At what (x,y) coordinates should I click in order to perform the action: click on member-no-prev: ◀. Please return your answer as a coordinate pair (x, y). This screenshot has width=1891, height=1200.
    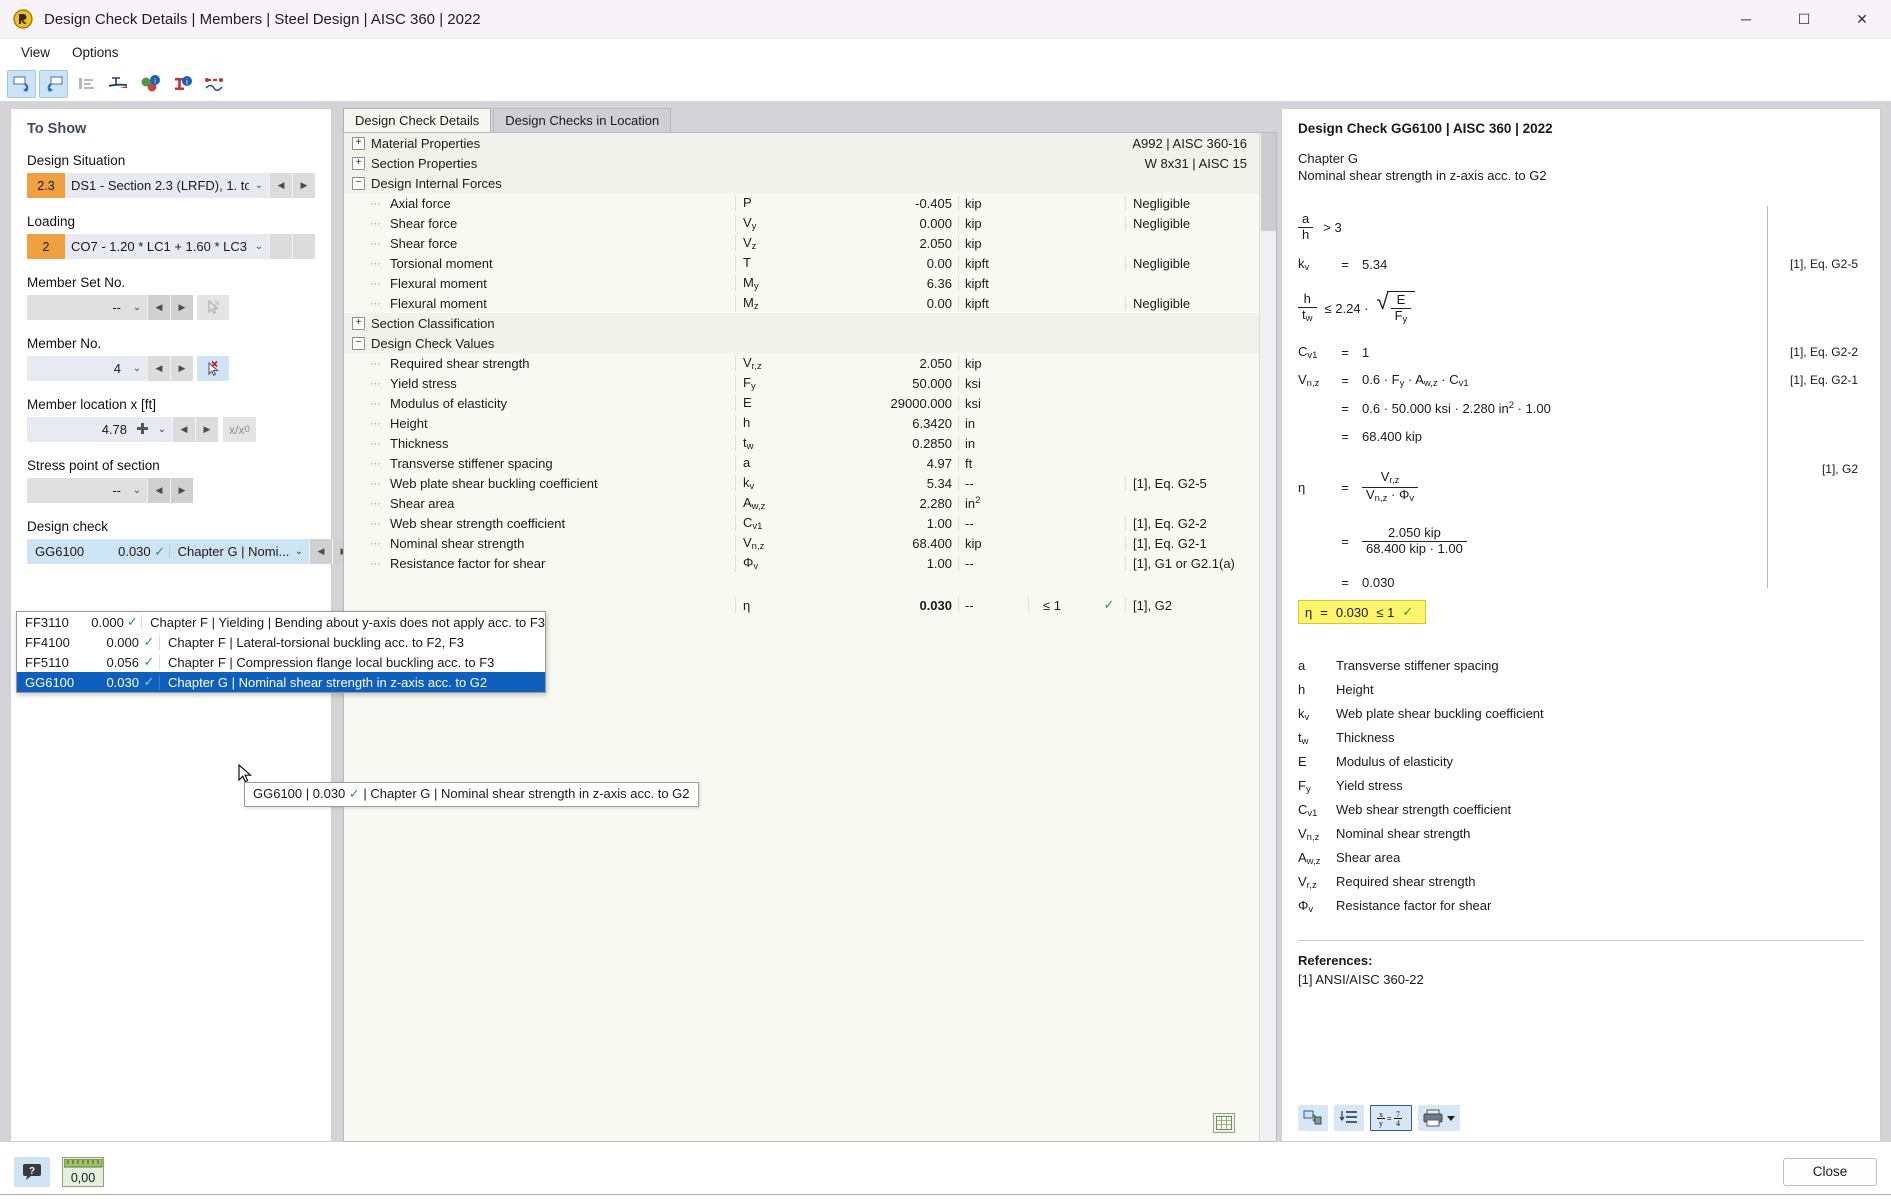
    Looking at the image, I should click on (158, 368).